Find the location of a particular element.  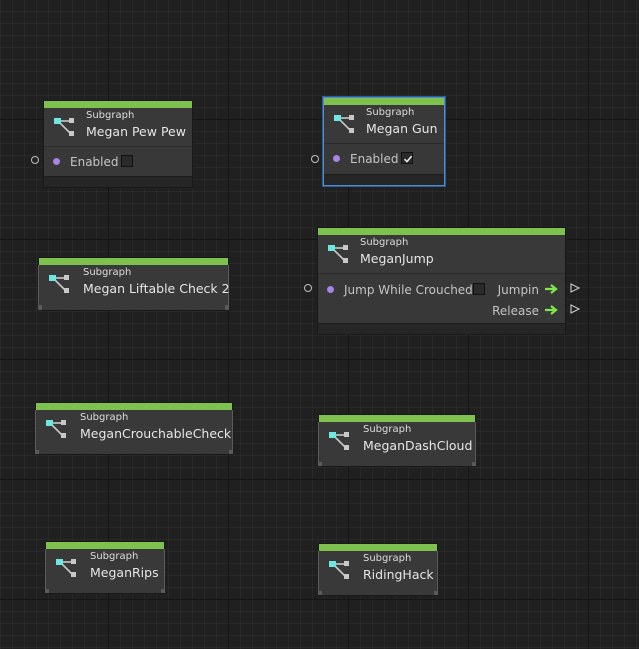

node-title: RidingHack is located at coordinates (398, 574).